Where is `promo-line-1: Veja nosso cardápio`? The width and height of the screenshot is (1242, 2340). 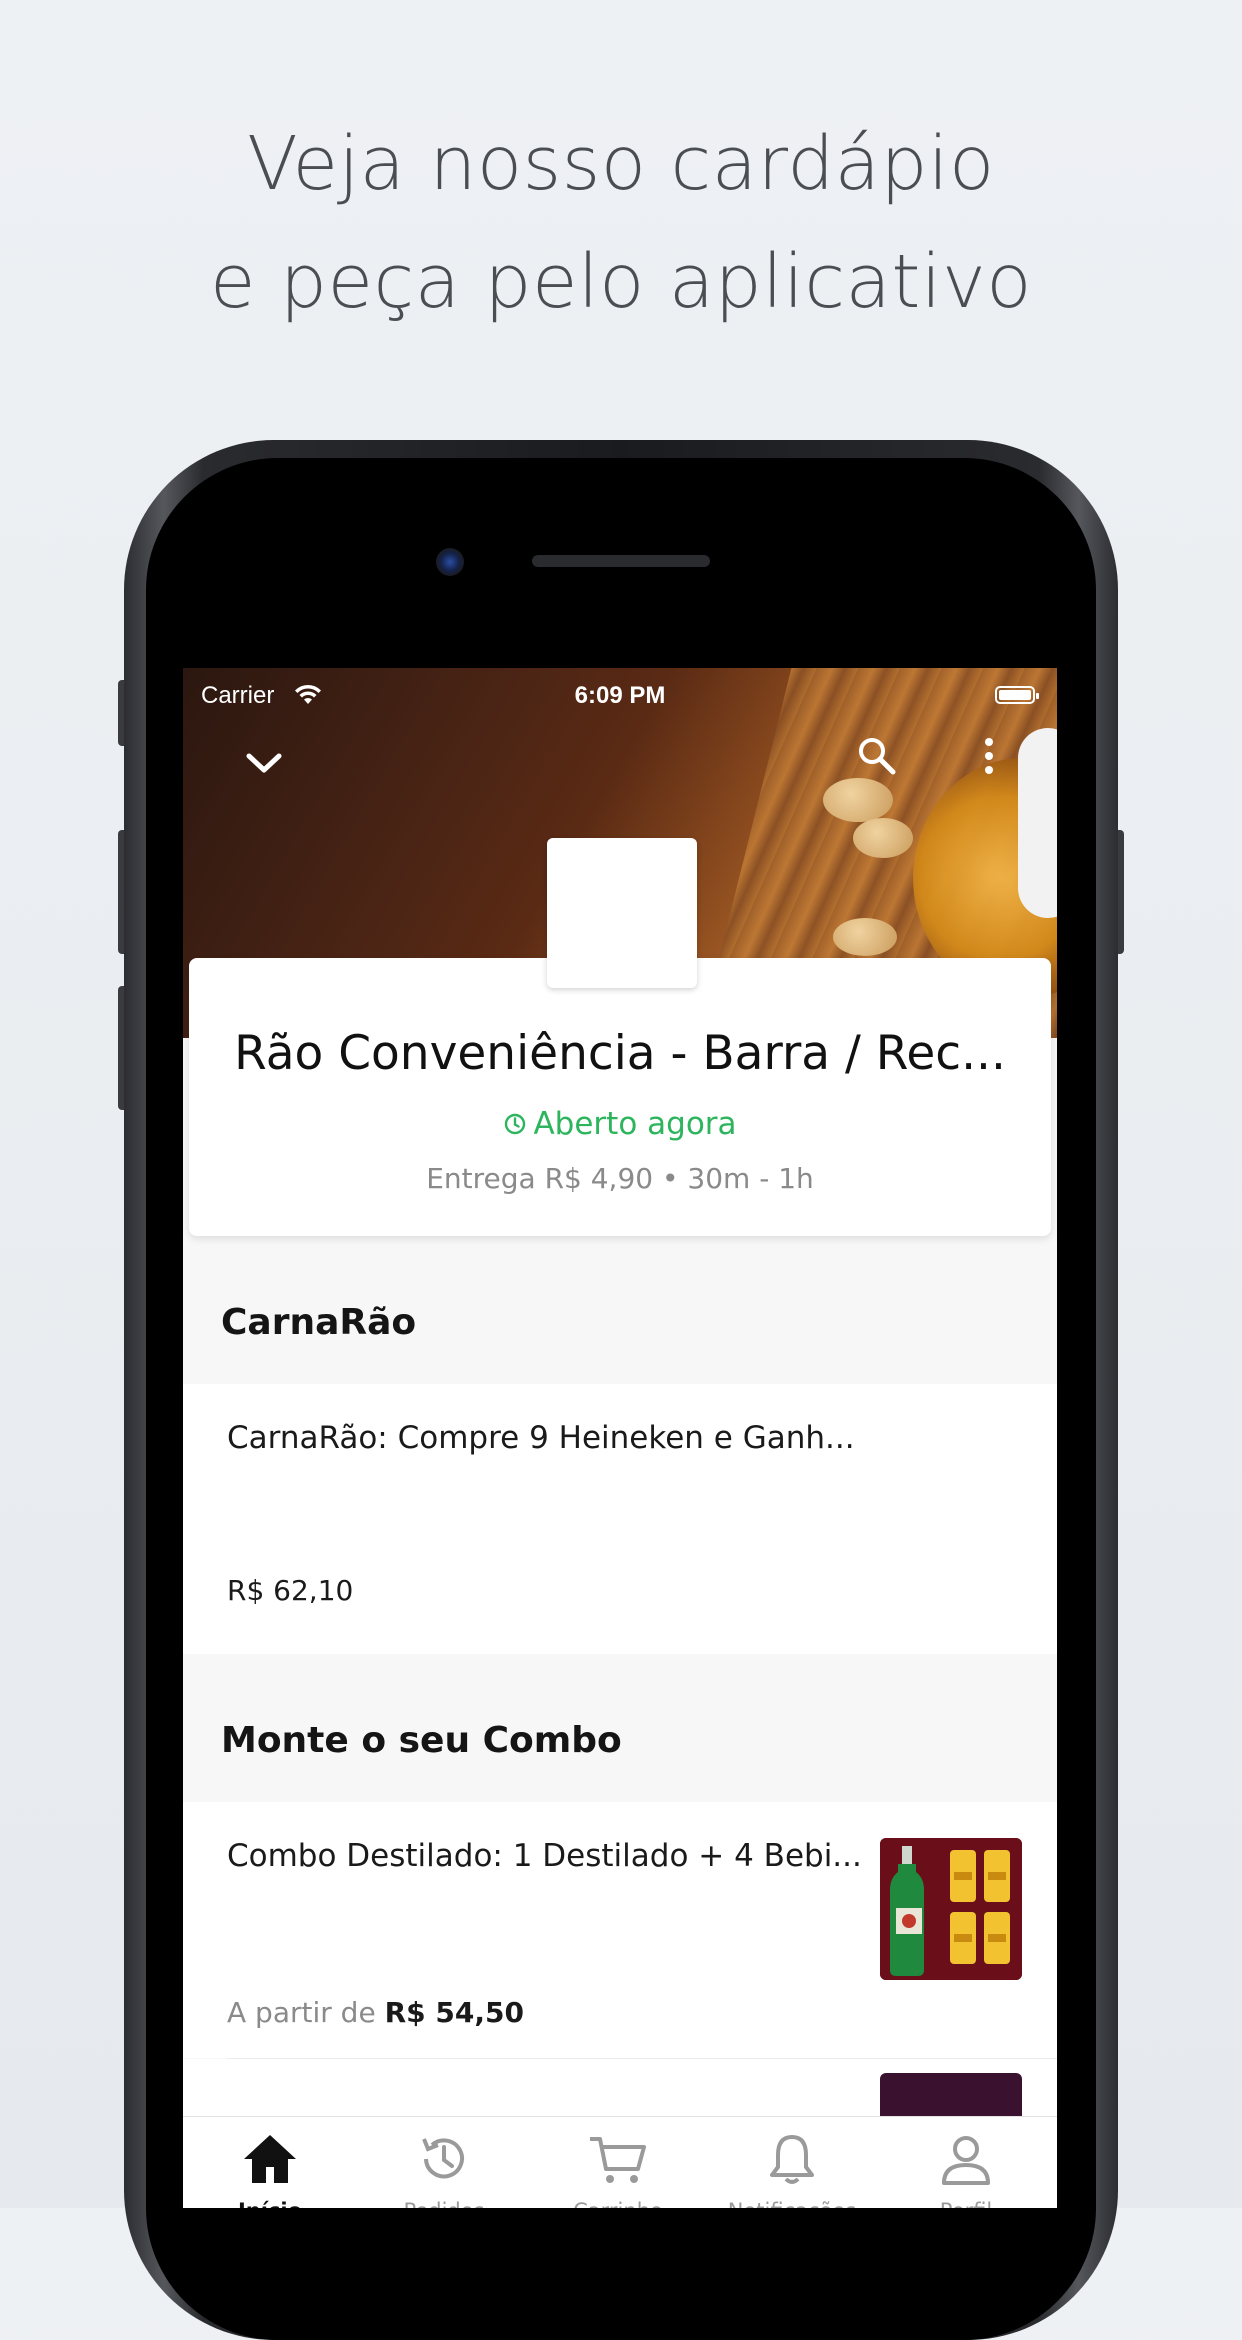
promo-line-1: Veja nosso cardápio is located at coordinates (621, 164).